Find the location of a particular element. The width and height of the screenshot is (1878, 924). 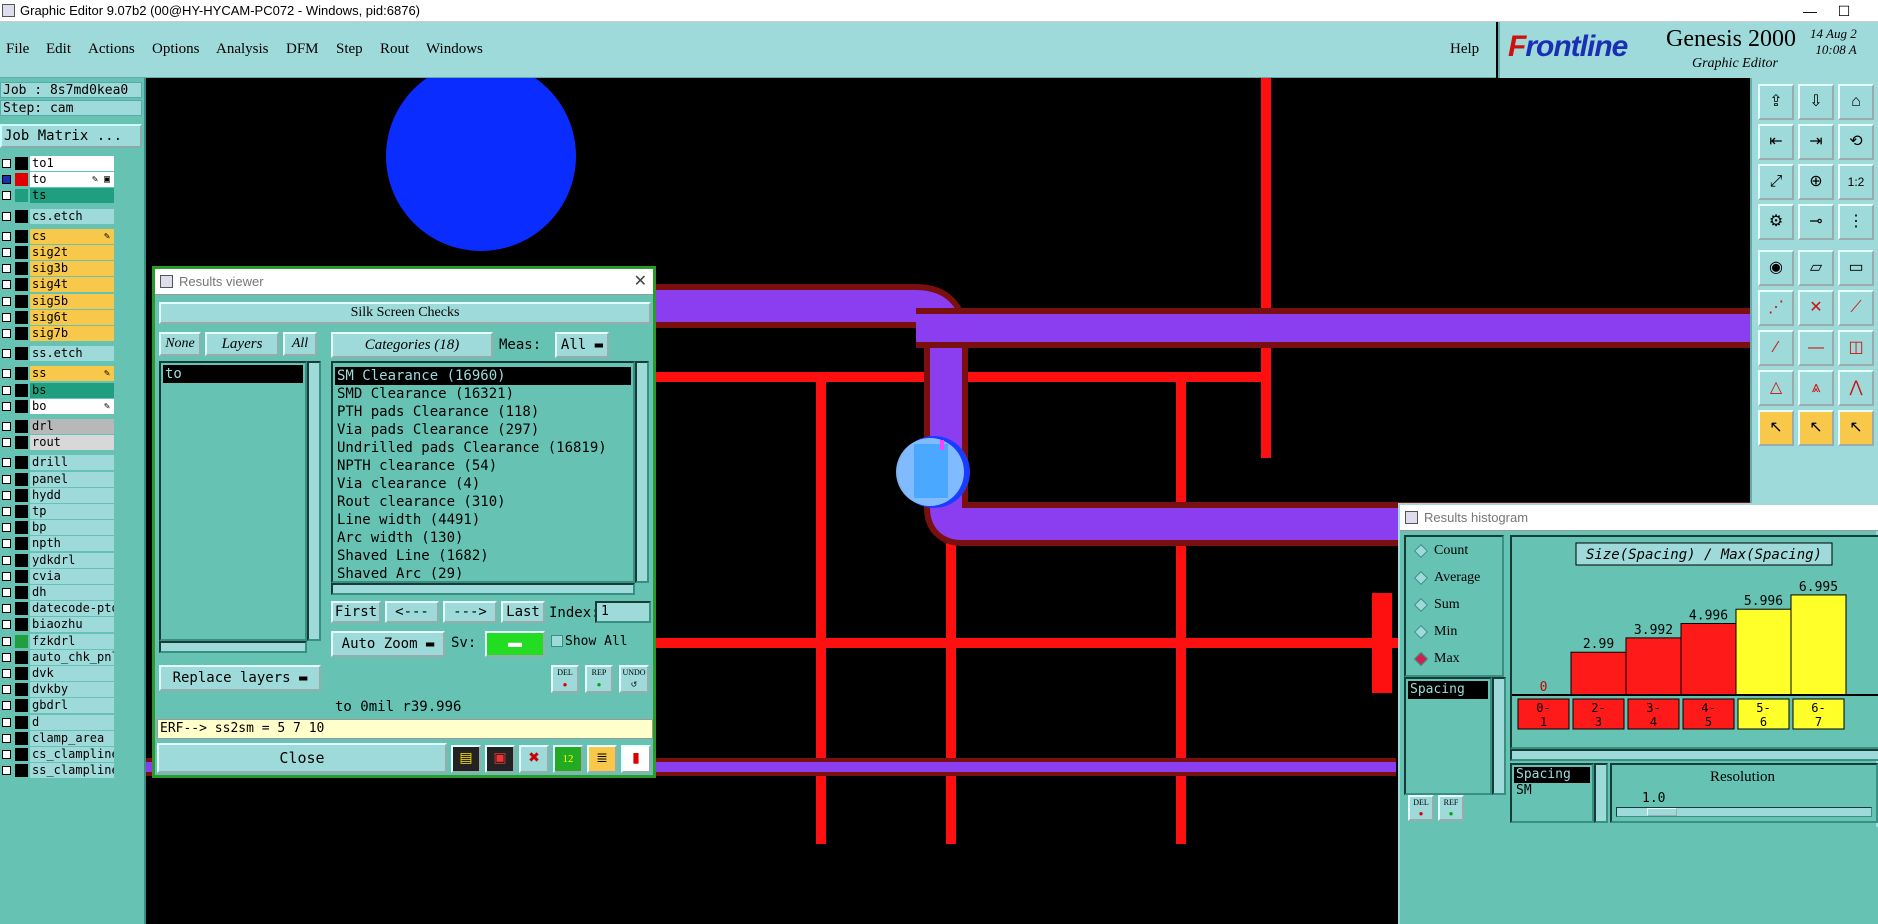

toolbar-tool-icon: ⊸ is located at coordinates (1816, 222).